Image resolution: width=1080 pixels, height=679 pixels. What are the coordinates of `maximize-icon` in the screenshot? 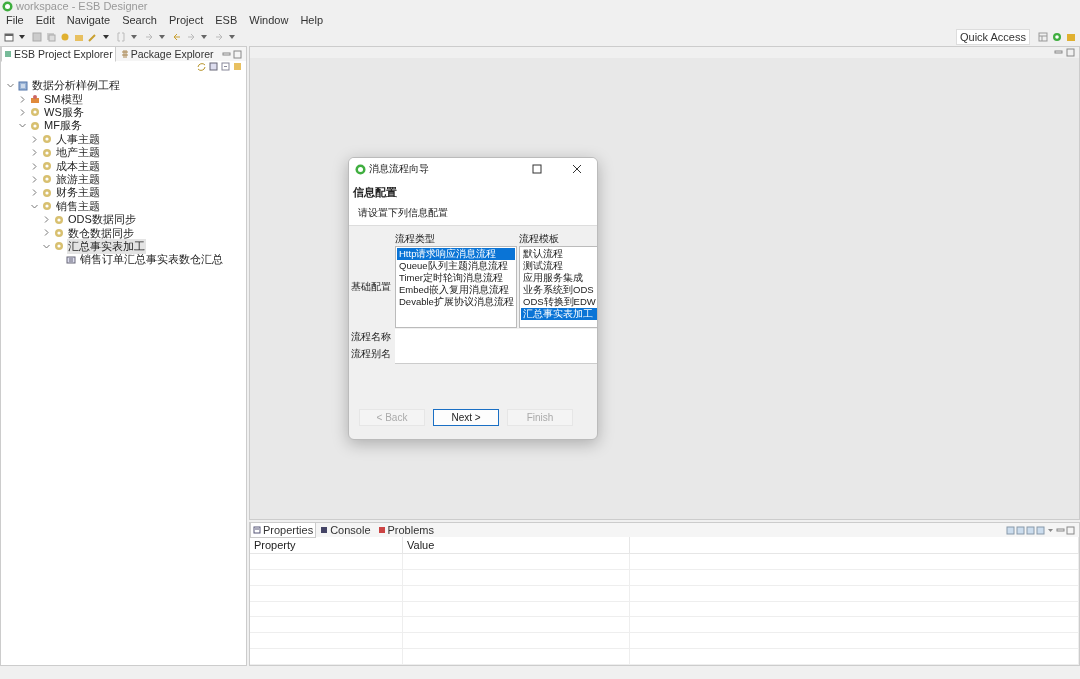 It's located at (537, 169).